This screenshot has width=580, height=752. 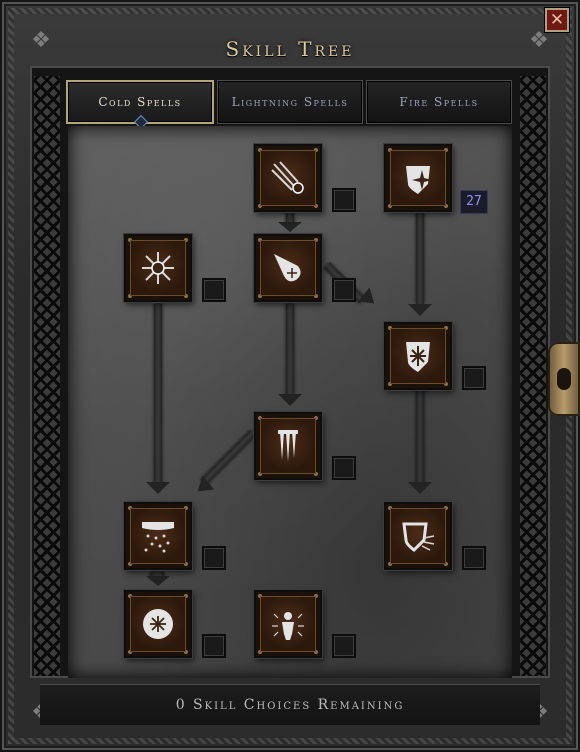 I want to click on close-button: ✕, so click(x=557, y=20).